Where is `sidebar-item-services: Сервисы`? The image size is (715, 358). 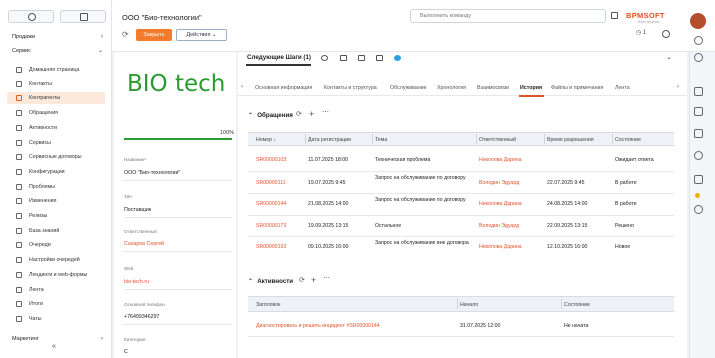 sidebar-item-services: Сервисы is located at coordinates (56, 143).